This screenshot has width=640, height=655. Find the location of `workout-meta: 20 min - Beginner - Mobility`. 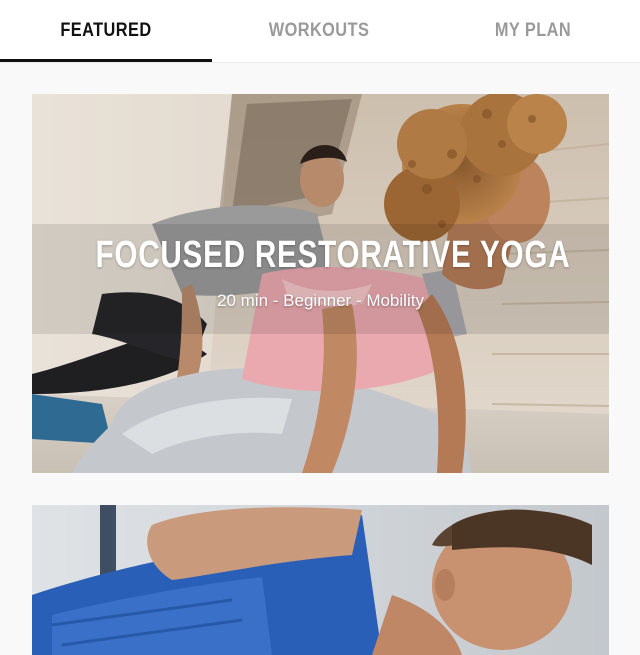

workout-meta: 20 min - Beginner - Mobility is located at coordinates (320, 300).